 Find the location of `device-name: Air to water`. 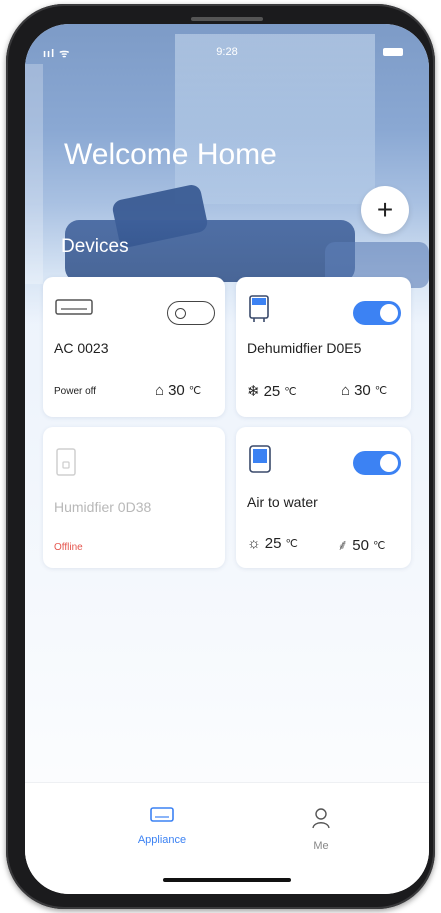

device-name: Air to water is located at coordinates (282, 502).